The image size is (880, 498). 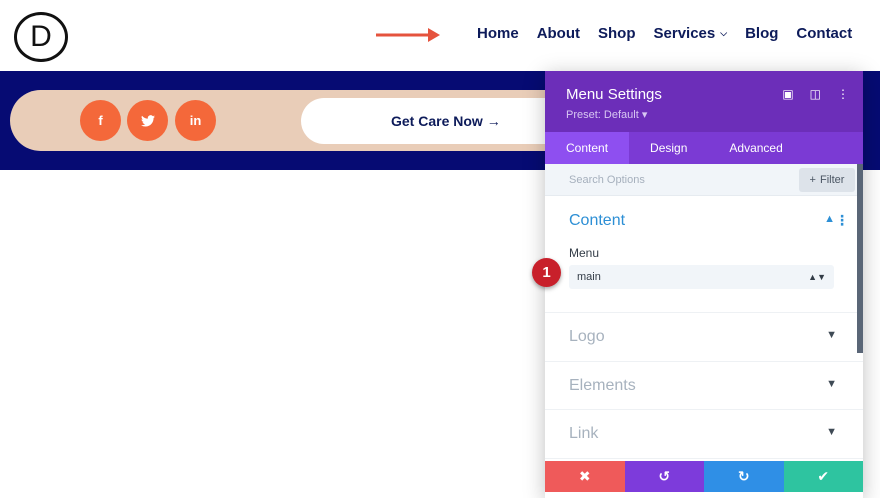 What do you see at coordinates (587, 148) in the screenshot?
I see `tab-content: Content` at bounding box center [587, 148].